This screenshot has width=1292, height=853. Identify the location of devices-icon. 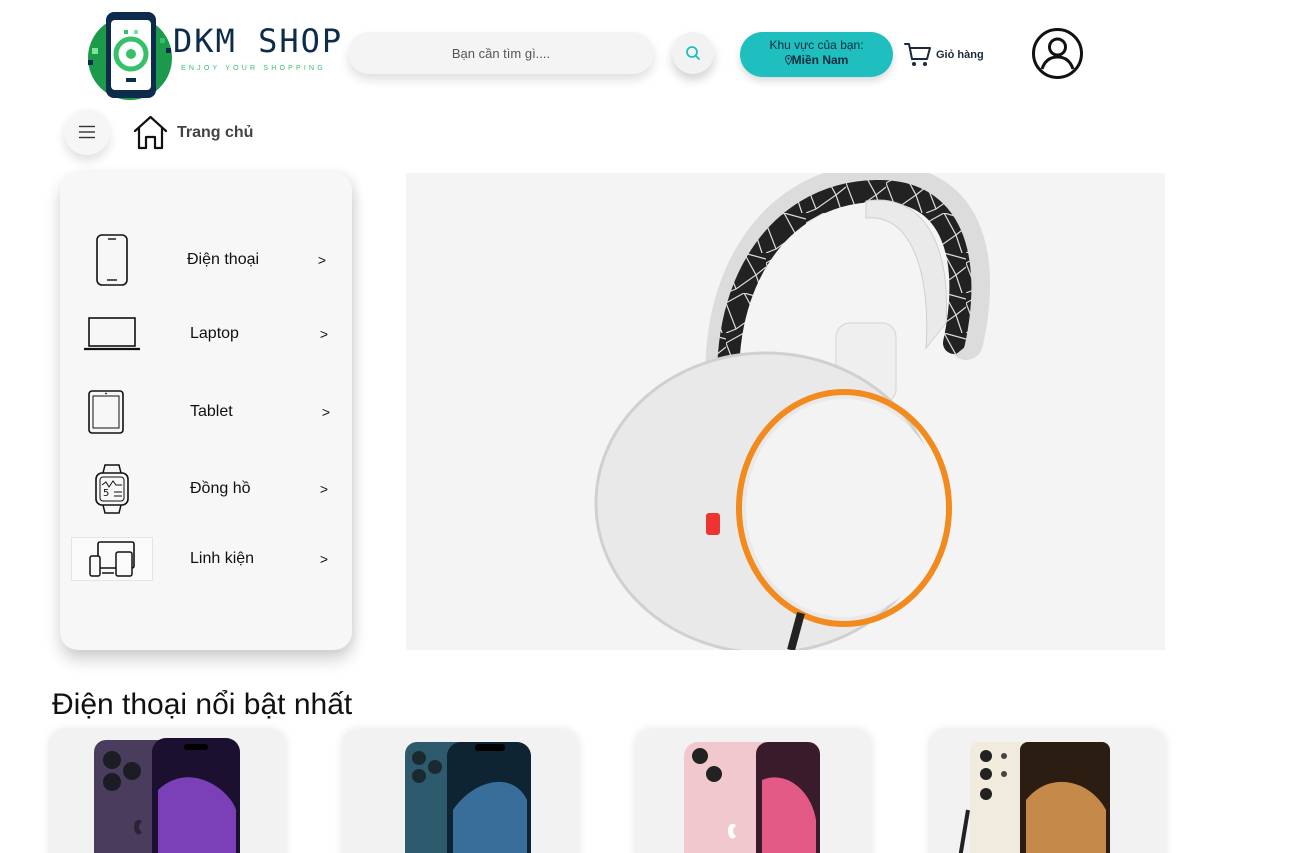
(112, 559).